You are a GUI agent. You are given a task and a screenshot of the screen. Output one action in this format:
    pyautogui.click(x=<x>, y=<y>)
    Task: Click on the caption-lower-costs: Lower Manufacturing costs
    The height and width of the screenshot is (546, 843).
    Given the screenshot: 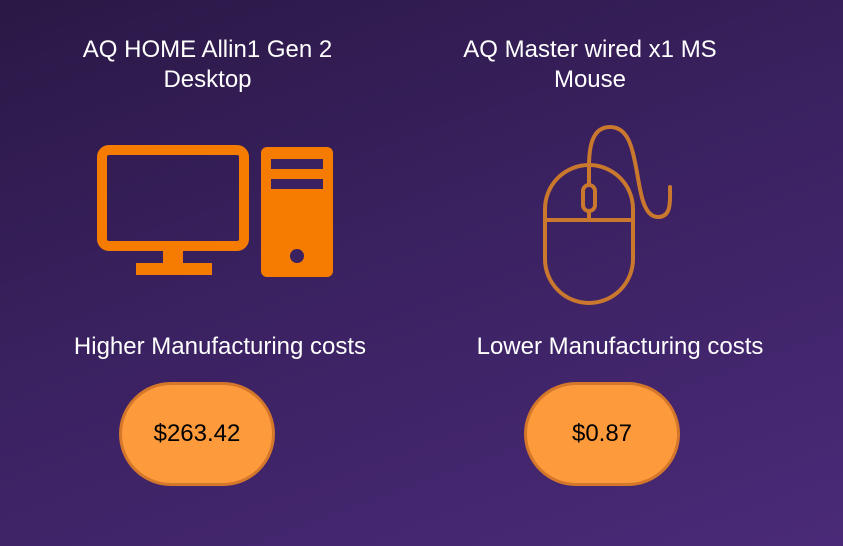 What is the action you would take?
    pyautogui.click(x=620, y=346)
    